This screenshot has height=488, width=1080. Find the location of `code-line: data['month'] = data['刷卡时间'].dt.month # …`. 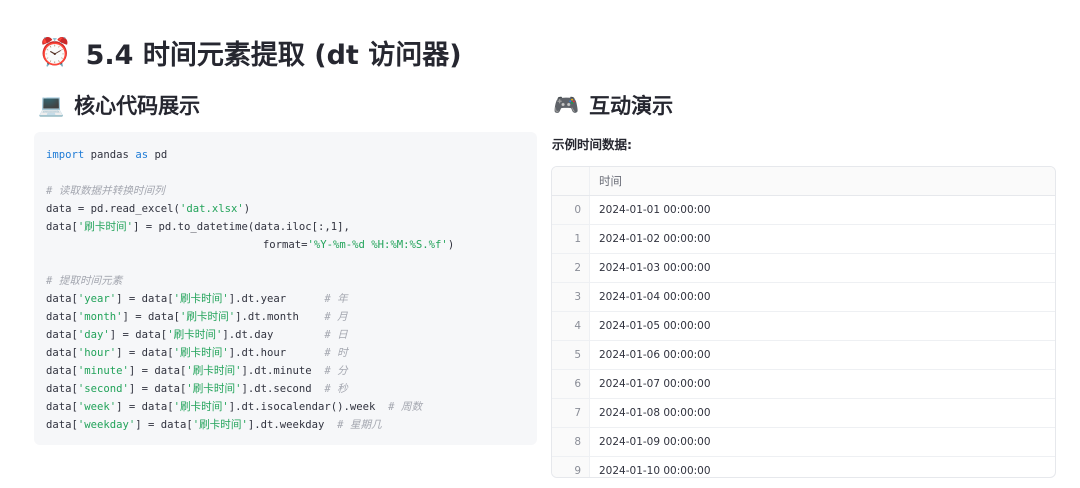

code-line: data['month'] = data['刷卡时间'].dt.month # … is located at coordinates (285, 317).